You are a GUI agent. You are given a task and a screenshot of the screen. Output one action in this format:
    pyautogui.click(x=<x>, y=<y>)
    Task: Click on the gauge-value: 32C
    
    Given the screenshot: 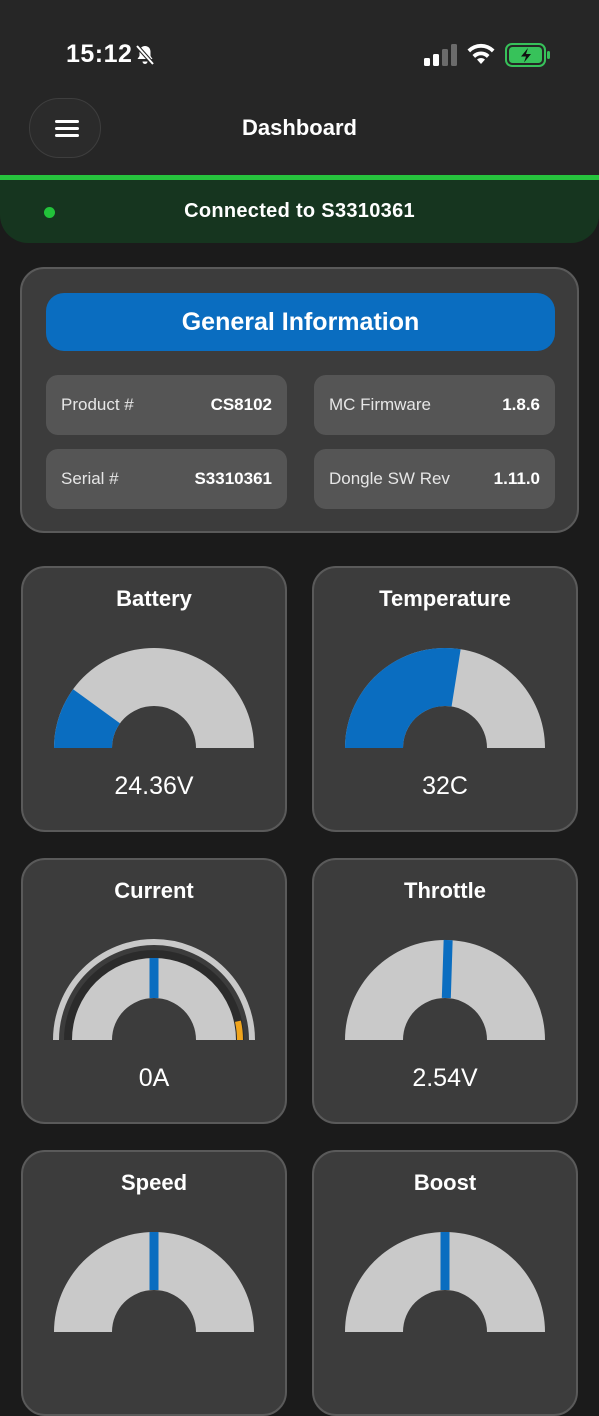 What is the action you would take?
    pyautogui.click(x=445, y=786)
    